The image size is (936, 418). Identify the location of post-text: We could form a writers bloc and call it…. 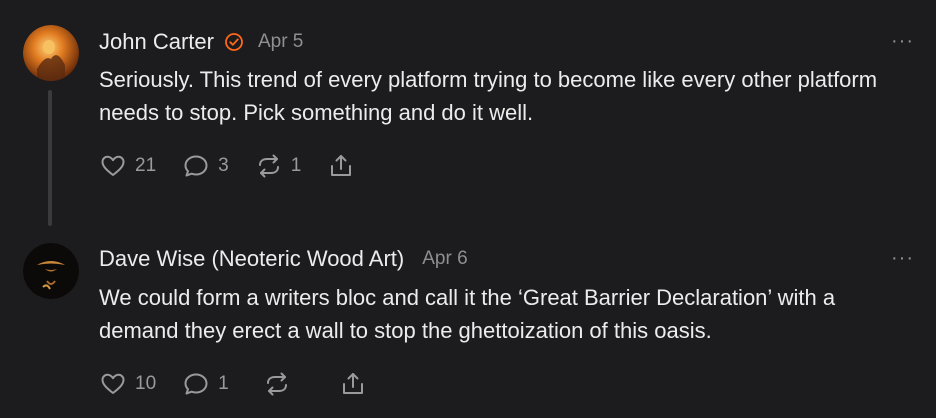
(467, 314).